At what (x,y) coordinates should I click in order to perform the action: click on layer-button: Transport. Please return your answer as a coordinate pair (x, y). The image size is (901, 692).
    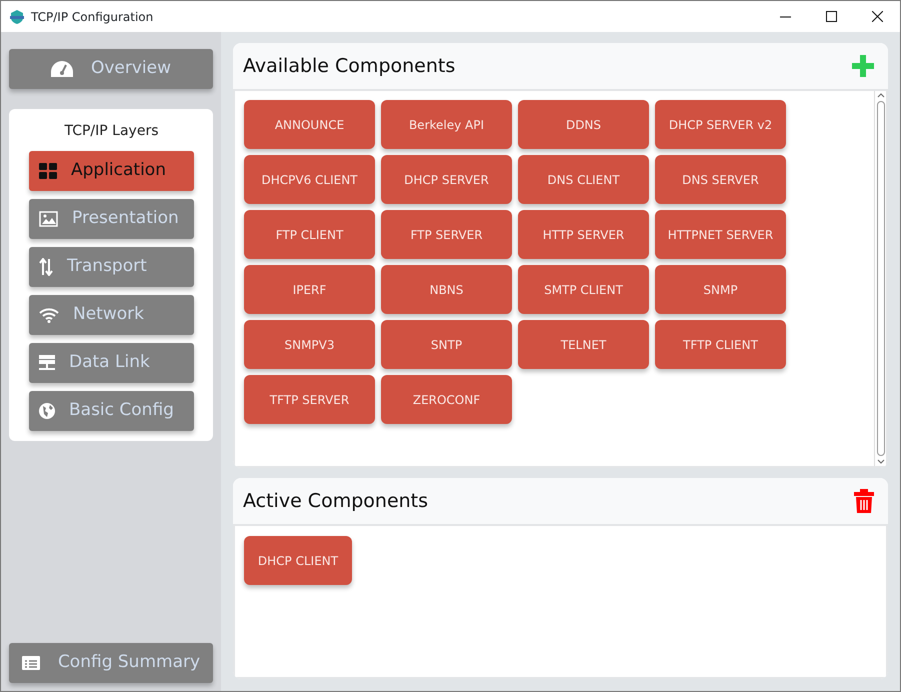
    Looking at the image, I should click on (111, 267).